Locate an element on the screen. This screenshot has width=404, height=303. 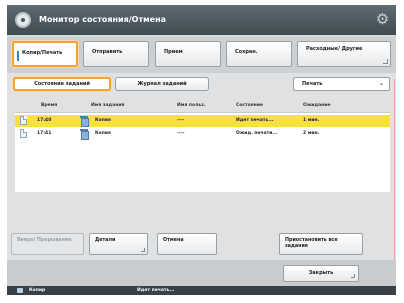
job-status-button: Состояние заданий is located at coordinates (62, 84).